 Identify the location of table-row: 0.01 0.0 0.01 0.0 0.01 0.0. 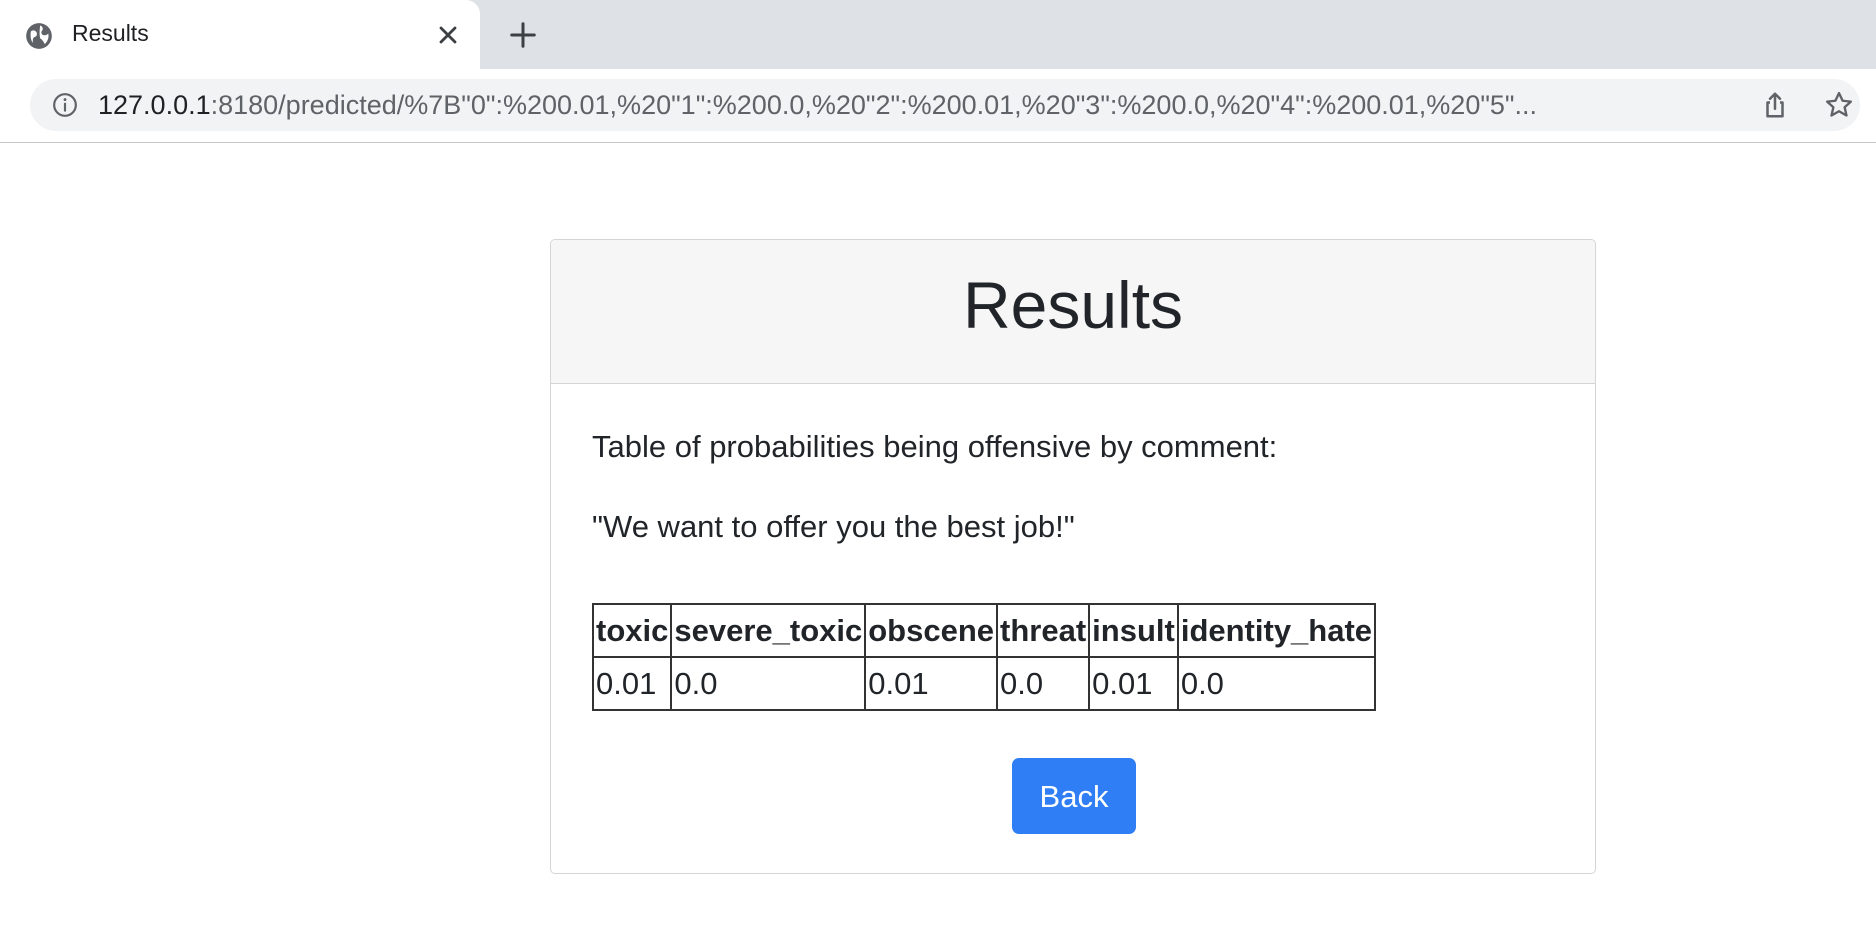
(984, 683).